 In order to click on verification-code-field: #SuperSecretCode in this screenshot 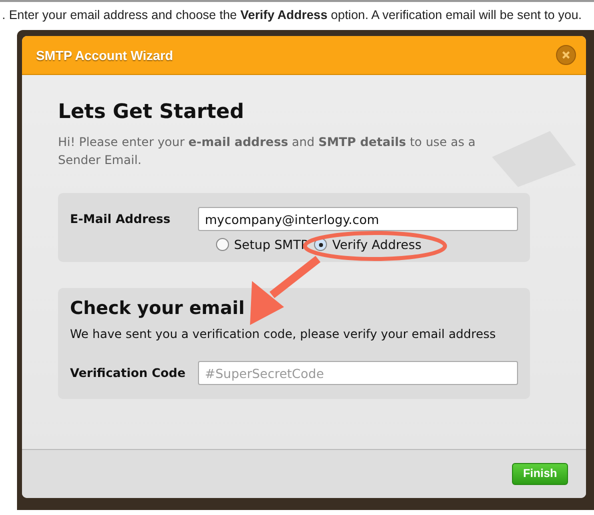, I will do `click(358, 373)`.